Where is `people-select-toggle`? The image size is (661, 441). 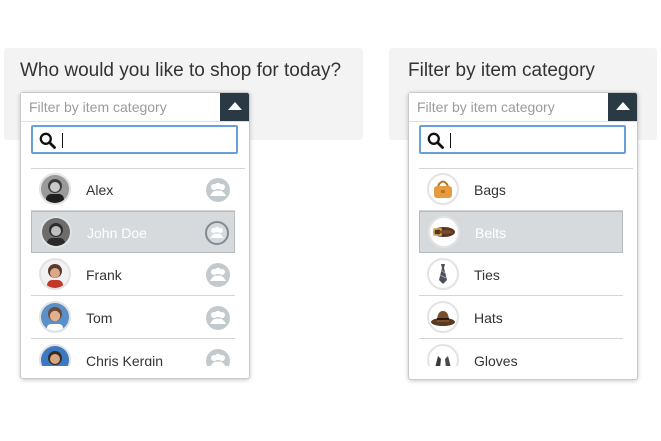 people-select-toggle is located at coordinates (234, 107).